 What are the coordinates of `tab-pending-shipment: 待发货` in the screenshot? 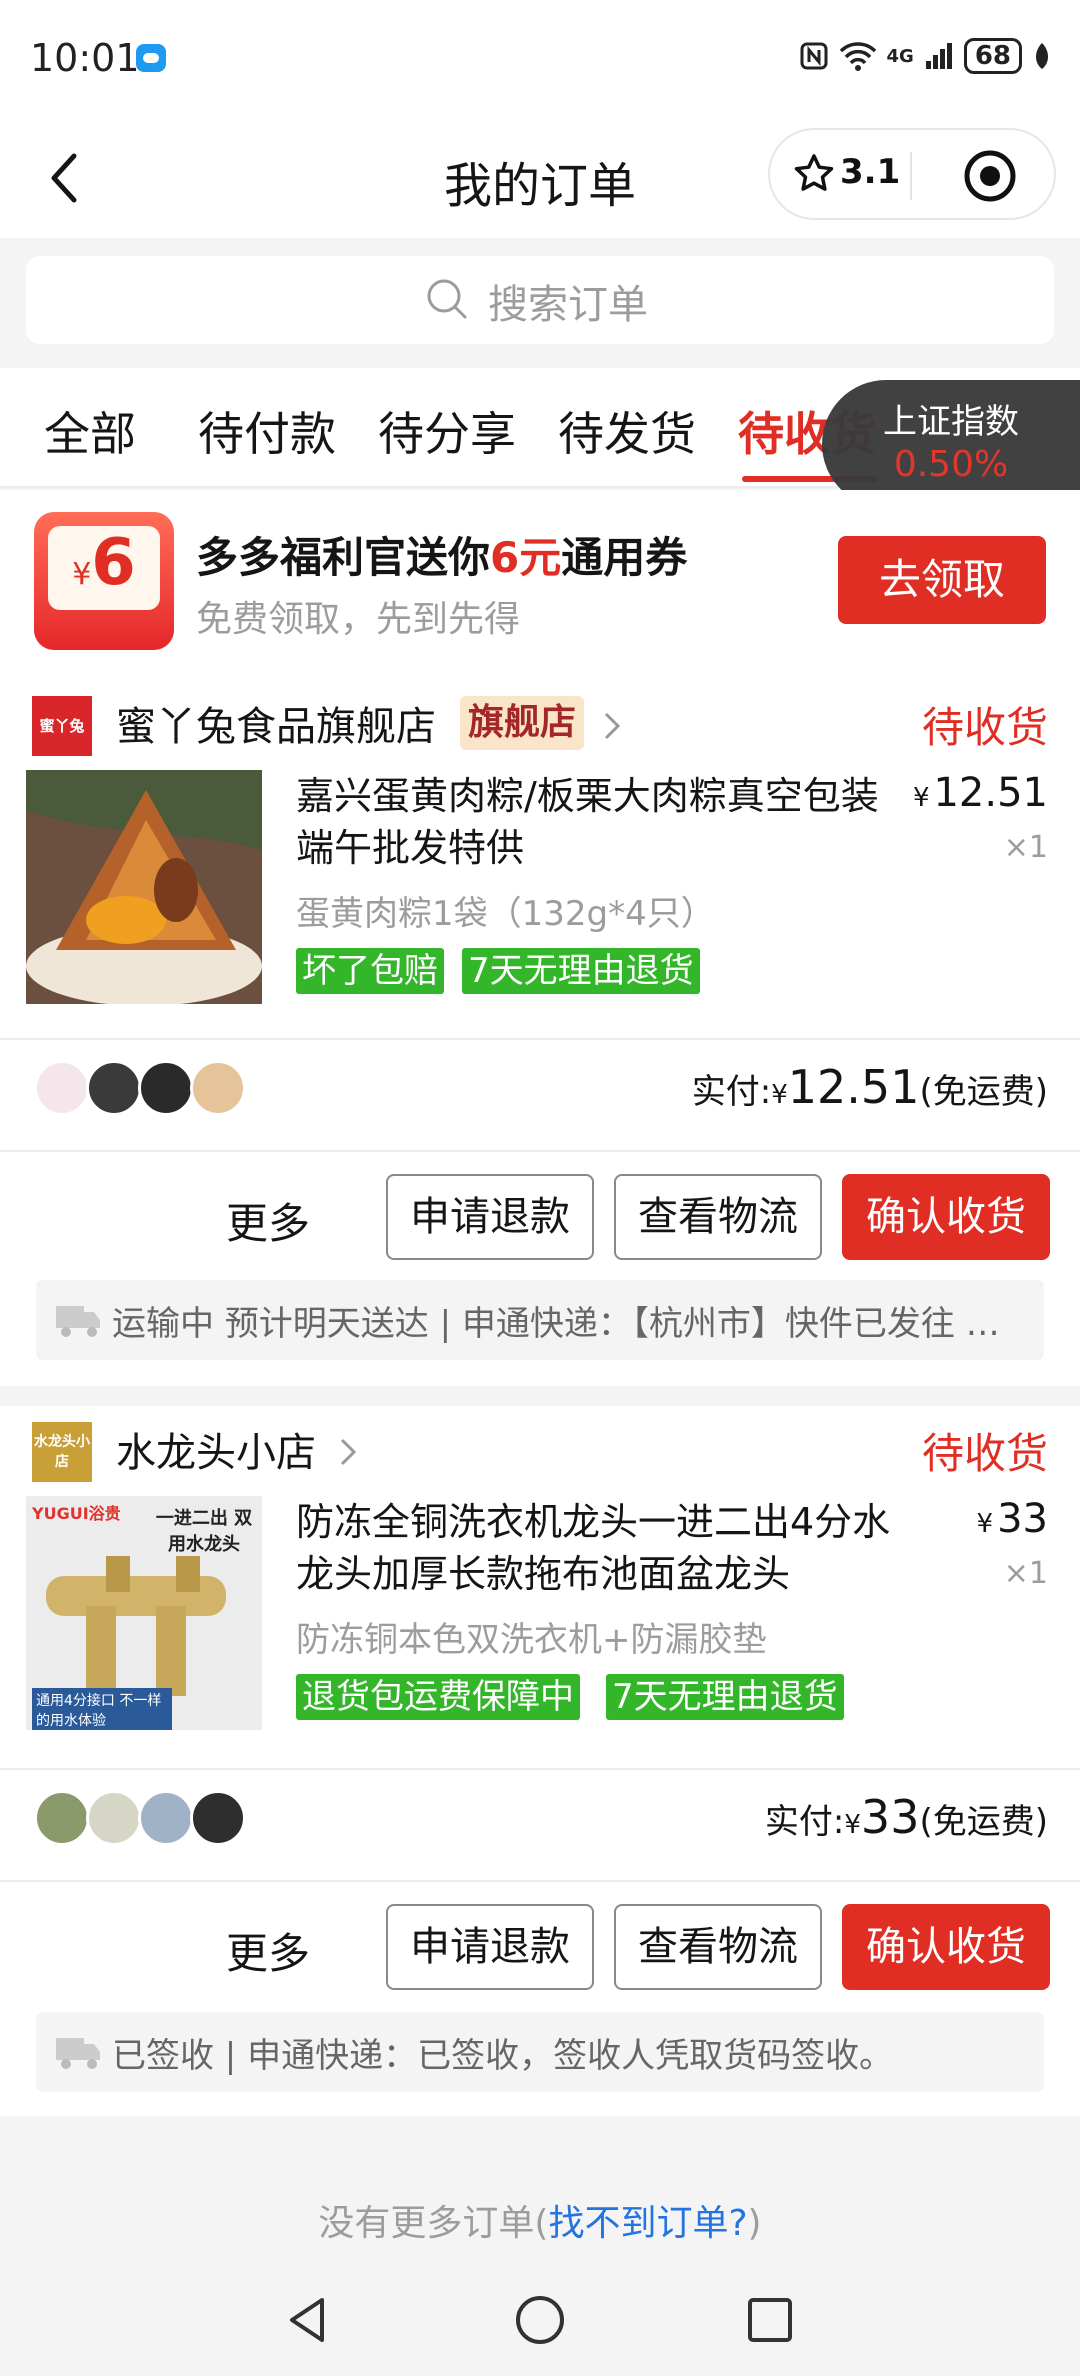 It's located at (627, 431).